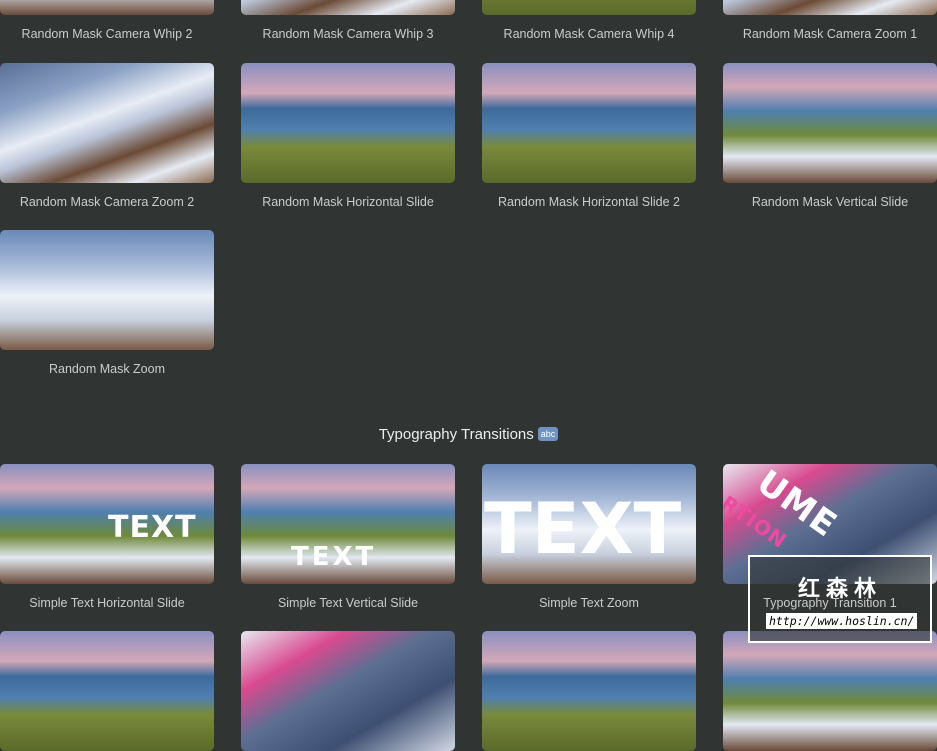 The image size is (937, 751). I want to click on tile-label: Random Mask Zoom, so click(106, 369).